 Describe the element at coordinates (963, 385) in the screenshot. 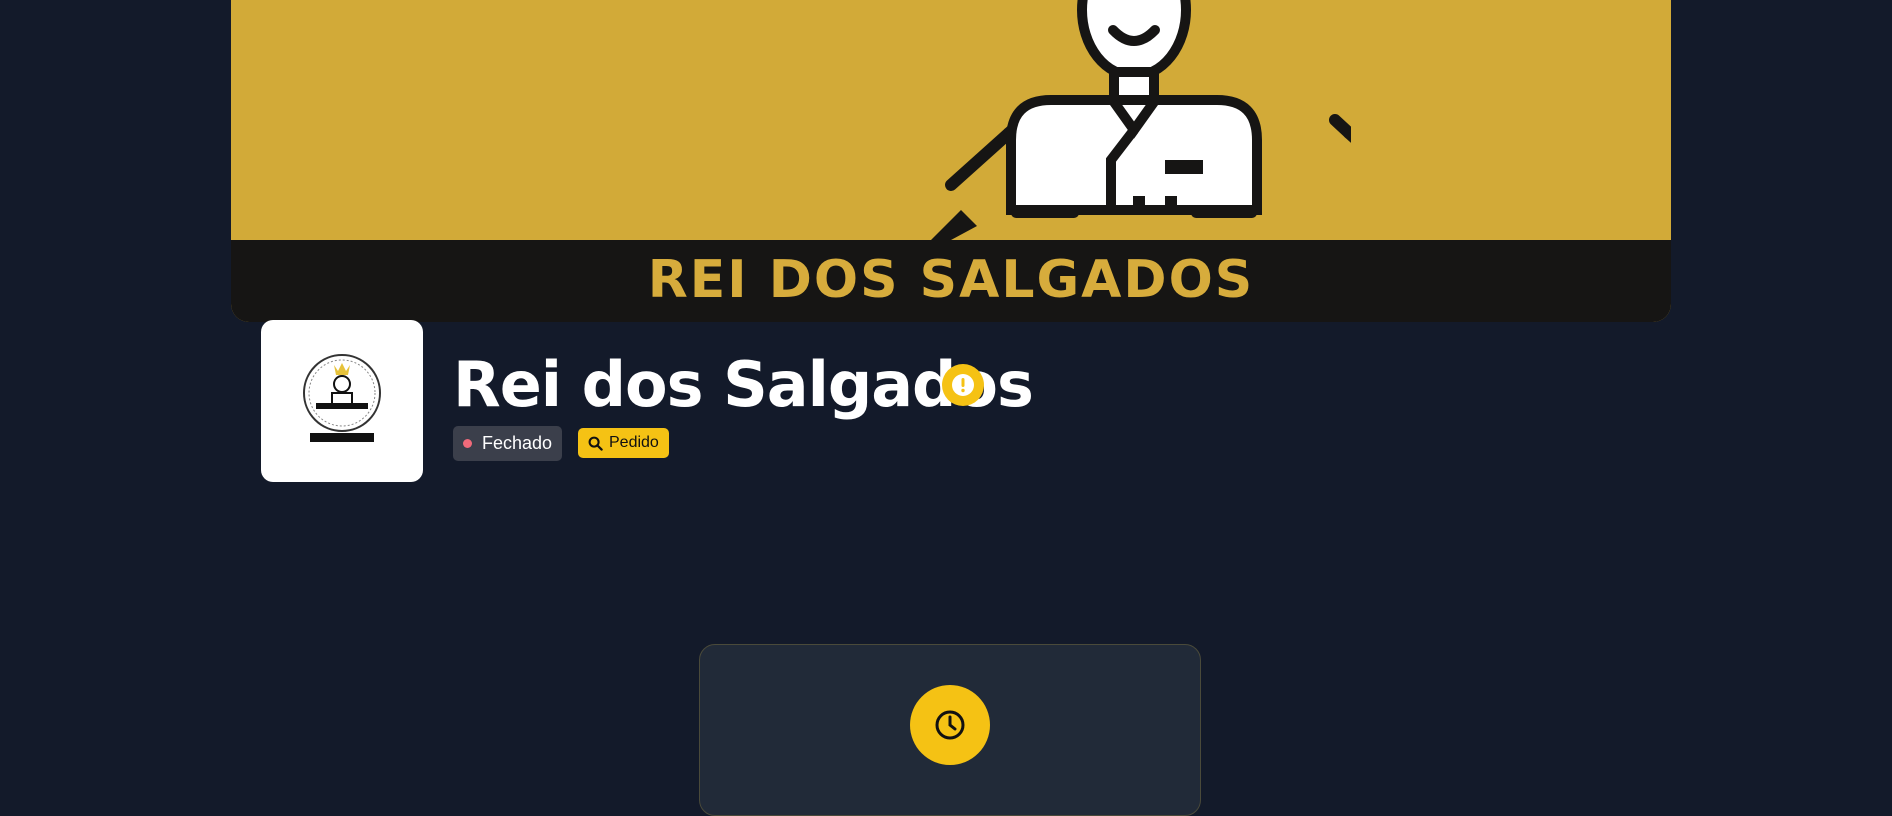

I see `exclamation-icon` at that location.